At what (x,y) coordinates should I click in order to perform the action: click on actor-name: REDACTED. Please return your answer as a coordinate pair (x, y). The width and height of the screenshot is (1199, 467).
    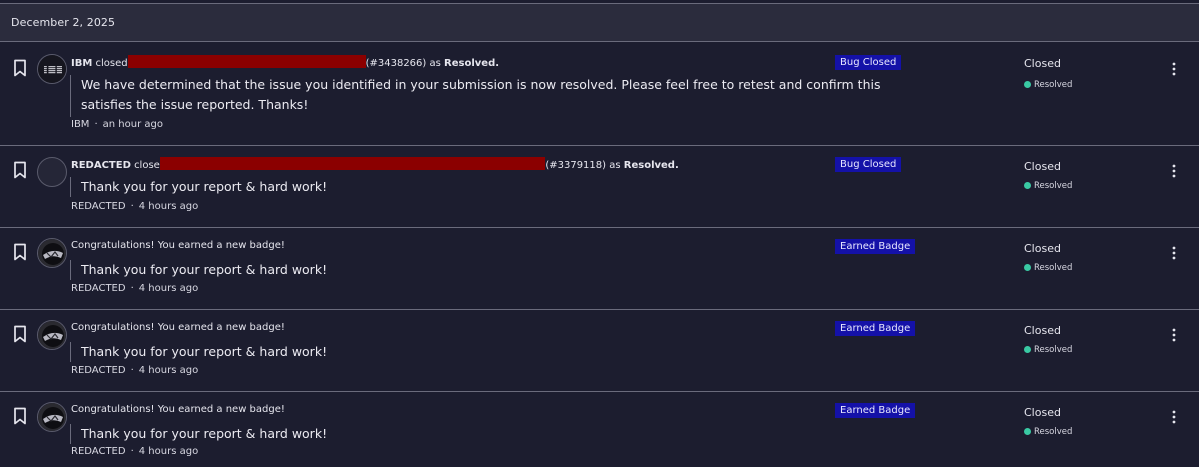
    Looking at the image, I should click on (101, 165).